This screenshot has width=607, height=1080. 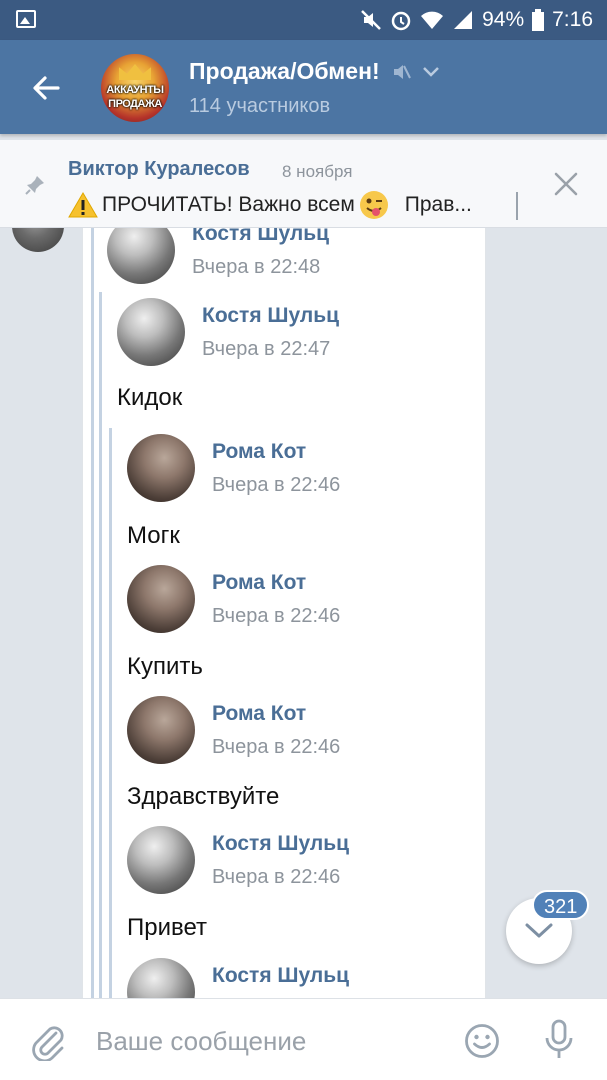 I want to click on message-time: Вчера в 22:47, so click(x=266, y=349).